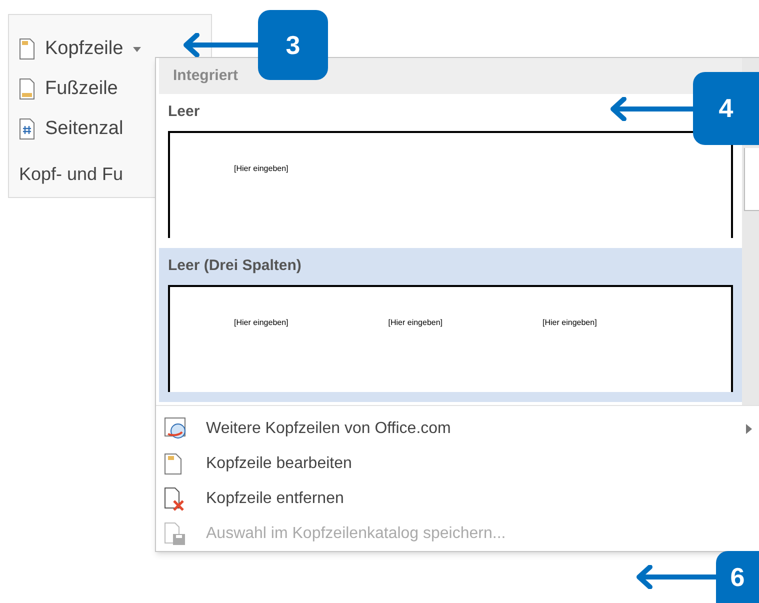 The image size is (759, 603). Describe the element at coordinates (175, 534) in the screenshot. I see `page-save-icon` at that location.